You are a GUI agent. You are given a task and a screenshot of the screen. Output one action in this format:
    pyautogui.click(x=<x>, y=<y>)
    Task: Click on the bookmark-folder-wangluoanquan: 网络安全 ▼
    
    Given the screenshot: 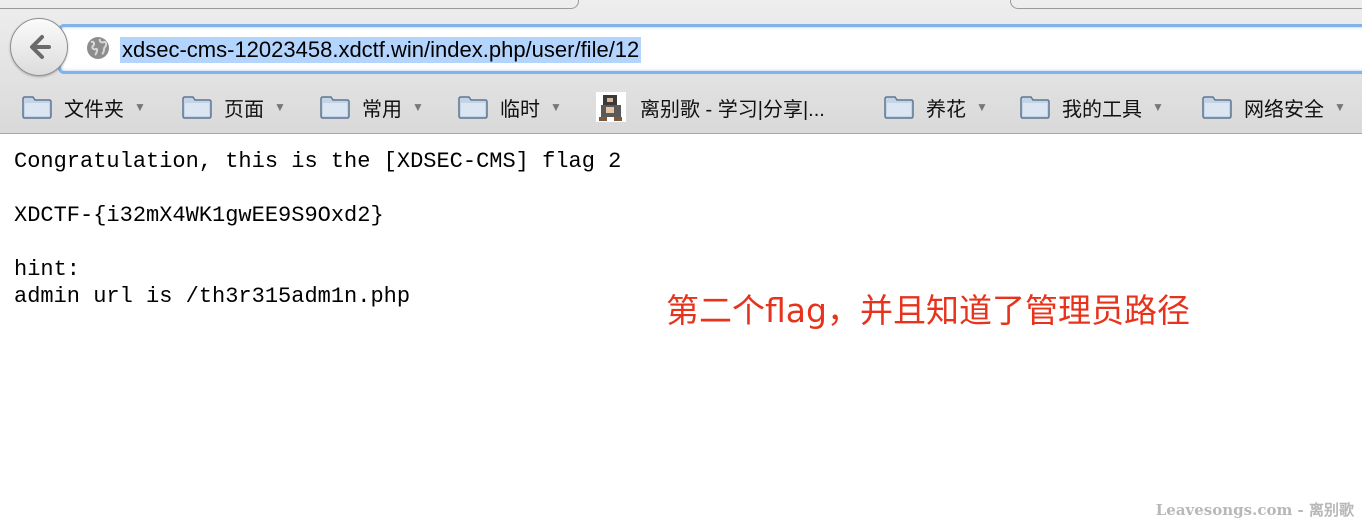 What is the action you would take?
    pyautogui.click(x=1274, y=107)
    